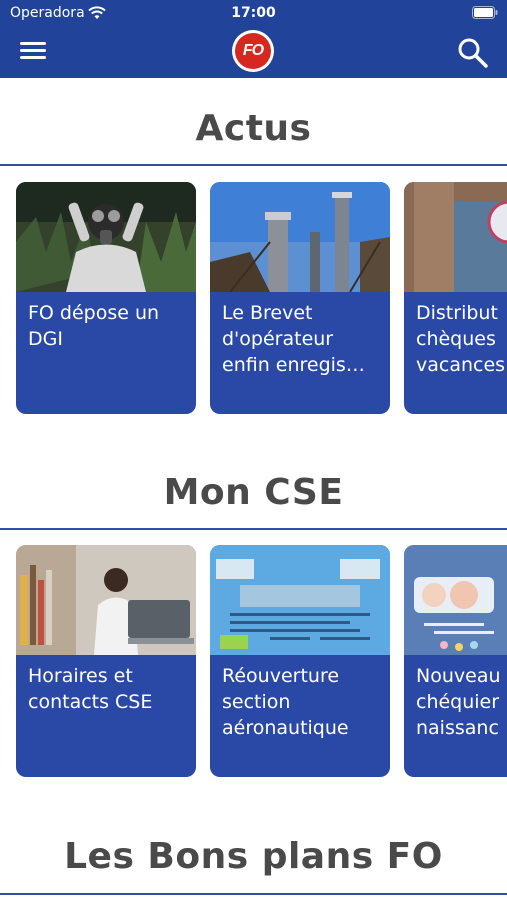 Image resolution: width=507 pixels, height=900 pixels. What do you see at coordinates (106, 661) in the screenshot?
I see `cse-card: Horaires et contacts CSE` at bounding box center [106, 661].